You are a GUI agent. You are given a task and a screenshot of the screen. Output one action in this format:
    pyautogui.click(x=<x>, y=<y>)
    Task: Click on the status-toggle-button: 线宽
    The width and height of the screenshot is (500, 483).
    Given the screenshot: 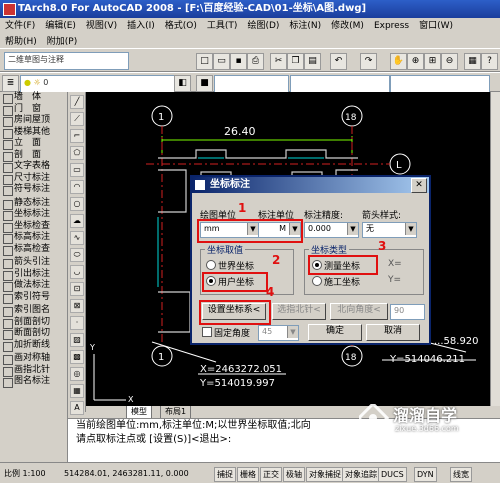 What is the action you would take?
    pyautogui.click(x=461, y=474)
    